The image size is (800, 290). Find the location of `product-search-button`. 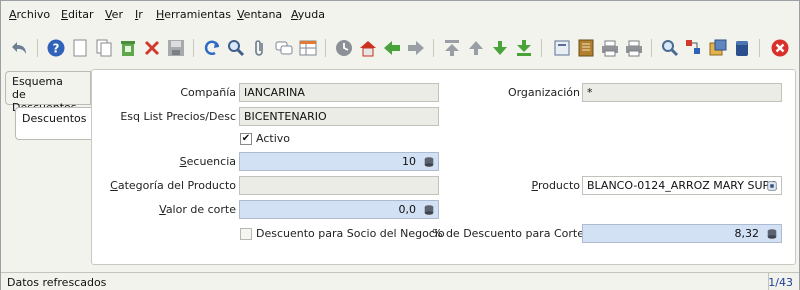

product-search-button is located at coordinates (771, 185).